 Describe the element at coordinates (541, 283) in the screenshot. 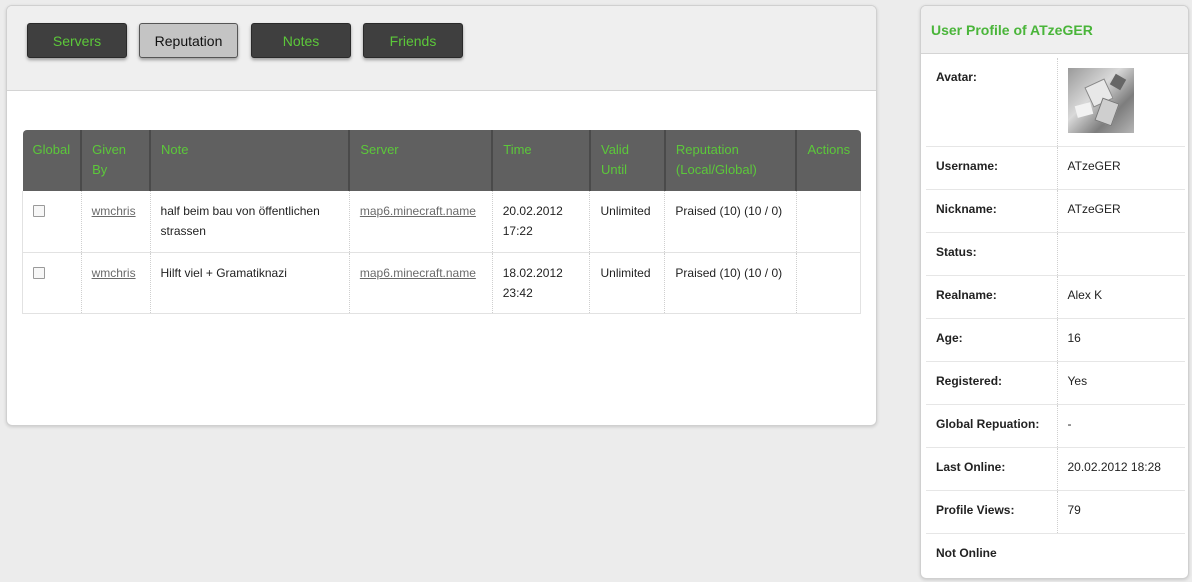

I see `time-cell: 18.02.2012 23:42` at that location.